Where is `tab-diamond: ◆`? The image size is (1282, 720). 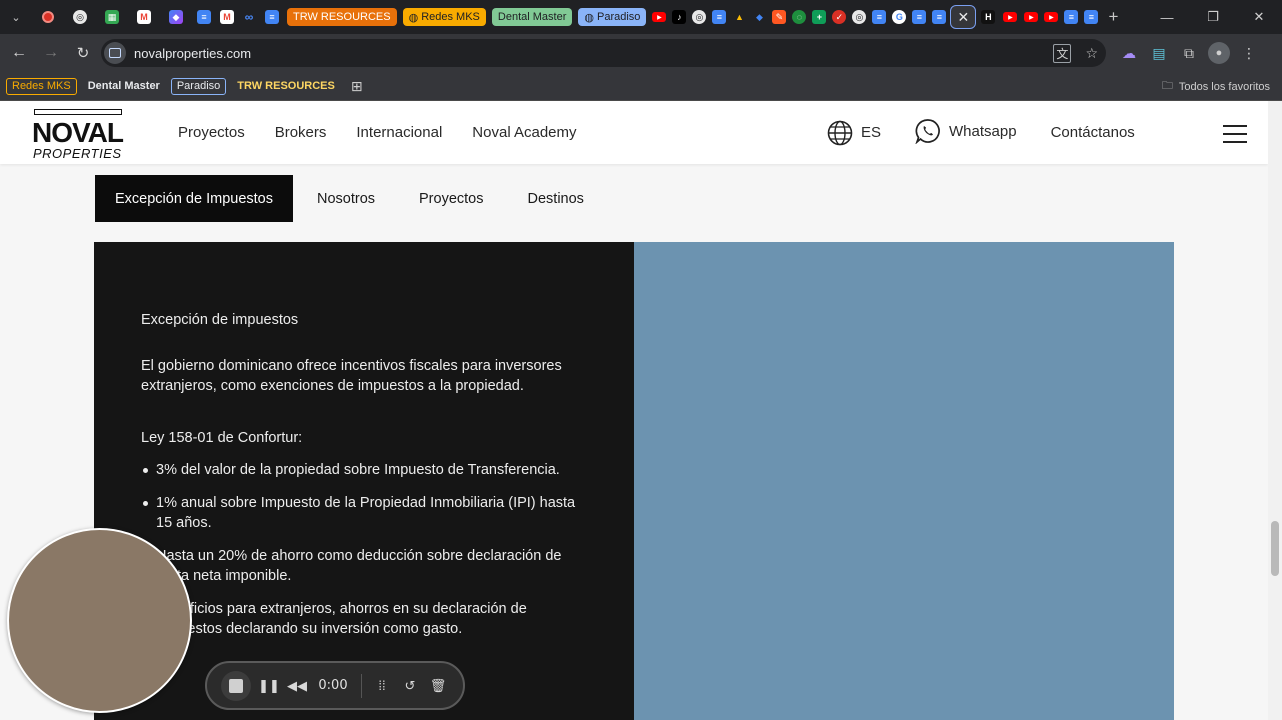
tab-diamond: ◆ is located at coordinates (759, 17).